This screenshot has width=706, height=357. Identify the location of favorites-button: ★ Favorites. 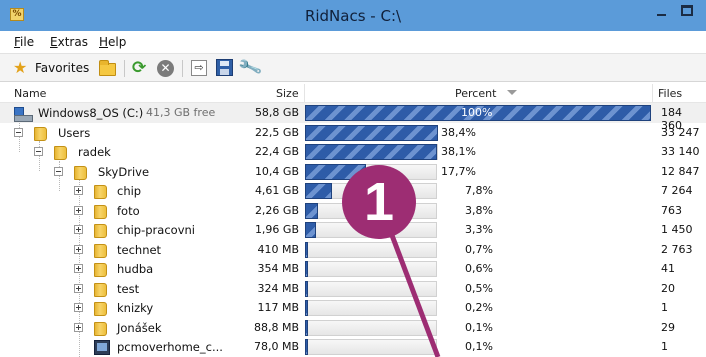
(49, 68).